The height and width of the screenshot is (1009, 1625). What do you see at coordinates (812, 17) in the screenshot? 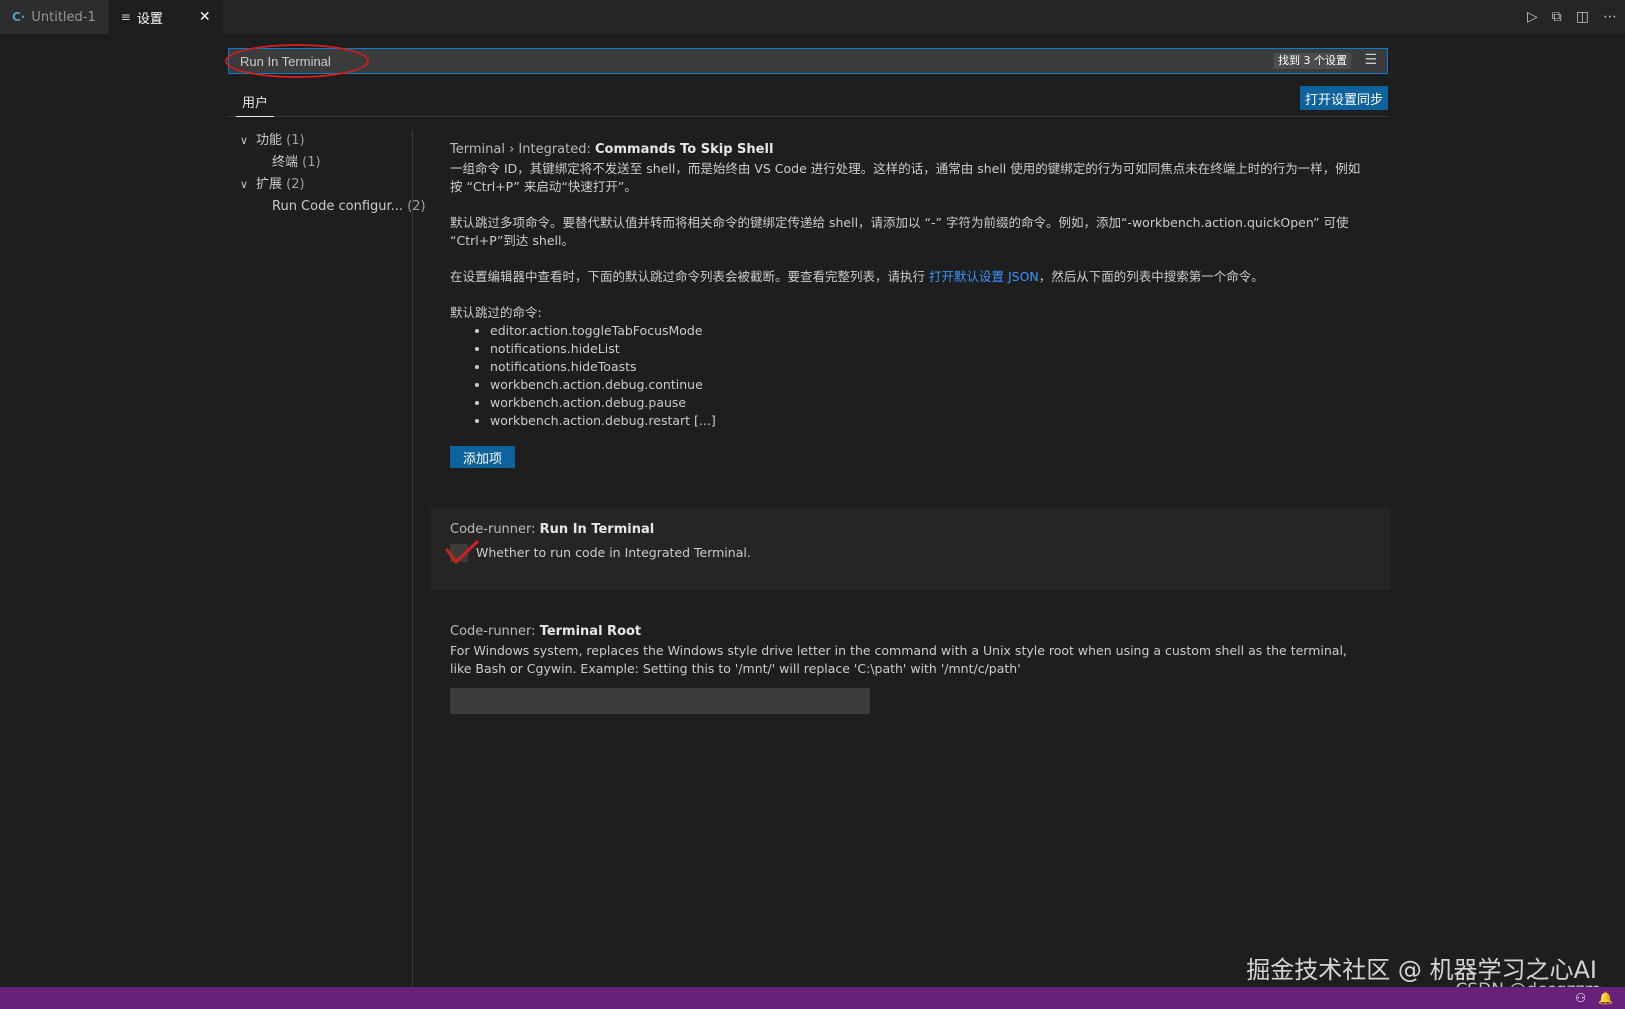
I see `editor-tab-bar: C· Untitled-1 ≡ 设置 ✕ ▷ ⧉ ◫ ⋯` at bounding box center [812, 17].